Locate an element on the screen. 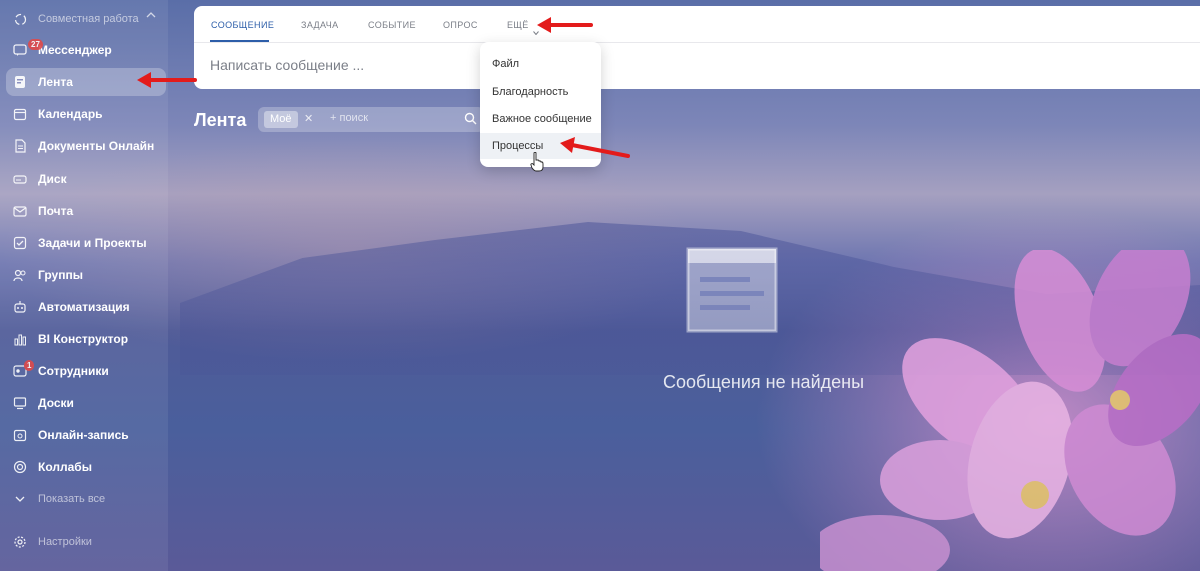 The height and width of the screenshot is (571, 1200). settings-label: Настройки is located at coordinates (65, 542).